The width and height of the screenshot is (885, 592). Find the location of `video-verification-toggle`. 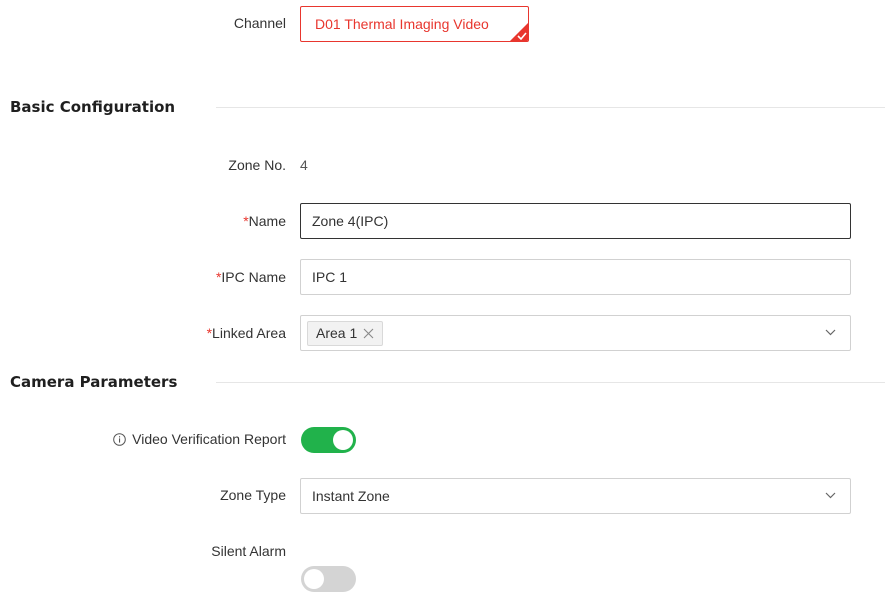

video-verification-toggle is located at coordinates (328, 440).